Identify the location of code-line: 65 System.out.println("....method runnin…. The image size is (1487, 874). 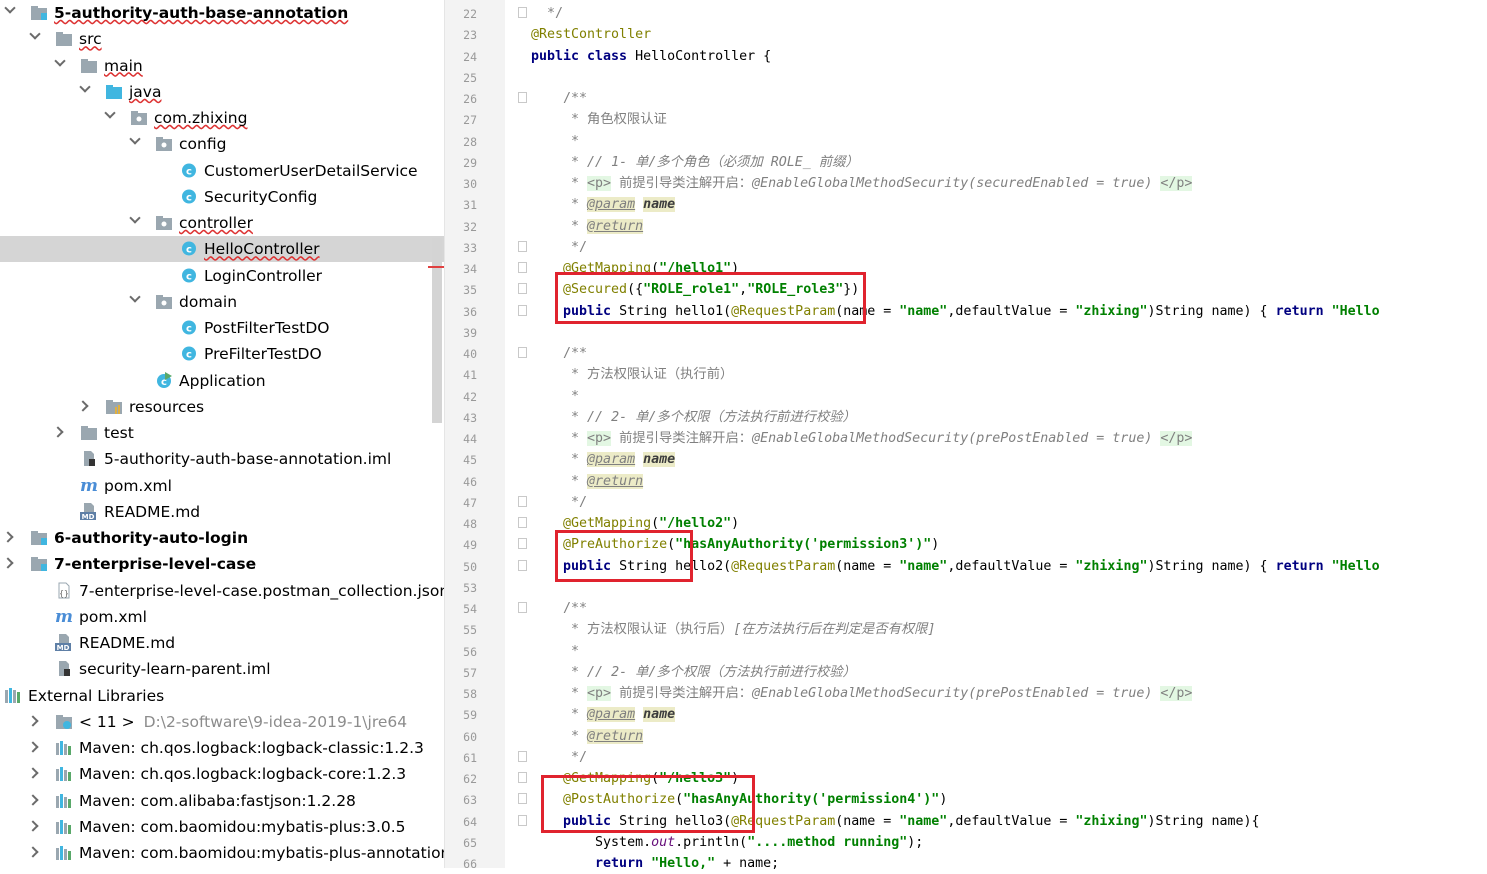
(966, 842).